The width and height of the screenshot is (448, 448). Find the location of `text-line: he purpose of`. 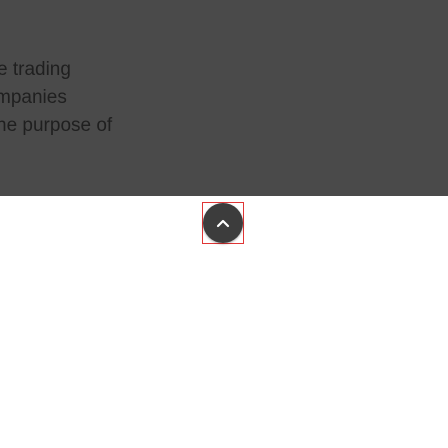

text-line: he purpose of is located at coordinates (56, 125).